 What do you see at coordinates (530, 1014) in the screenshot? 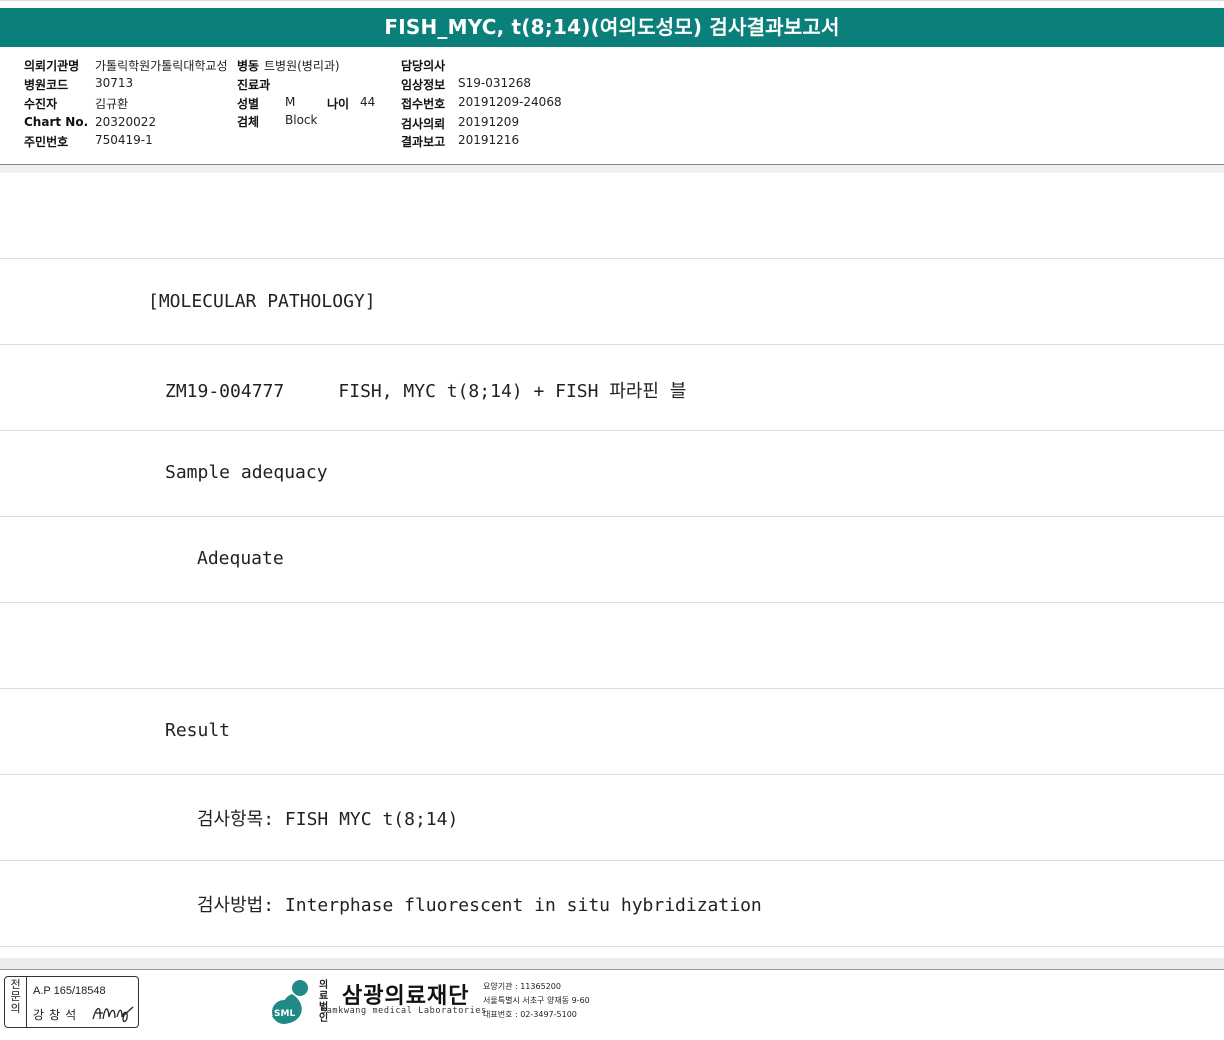
I see `logo-info-phone: 대표번호 : 02-3497-5100` at bounding box center [530, 1014].